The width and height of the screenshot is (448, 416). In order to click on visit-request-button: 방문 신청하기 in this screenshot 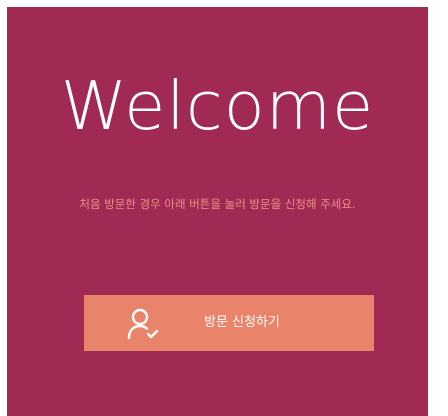, I will do `click(229, 323)`.